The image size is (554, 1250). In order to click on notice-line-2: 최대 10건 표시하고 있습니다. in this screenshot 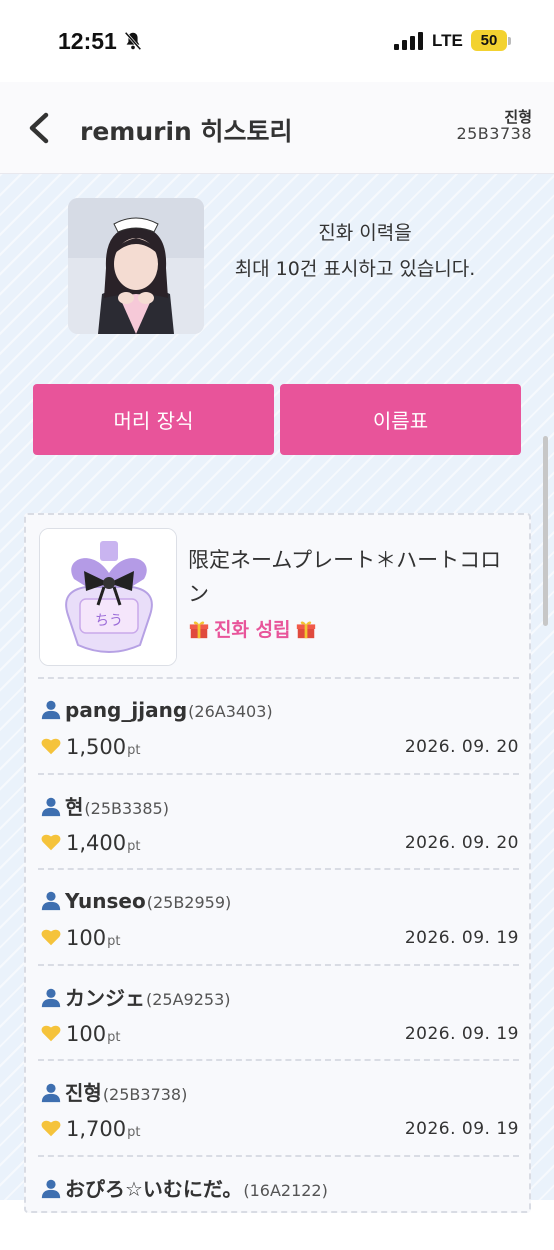, I will do `click(355, 267)`.